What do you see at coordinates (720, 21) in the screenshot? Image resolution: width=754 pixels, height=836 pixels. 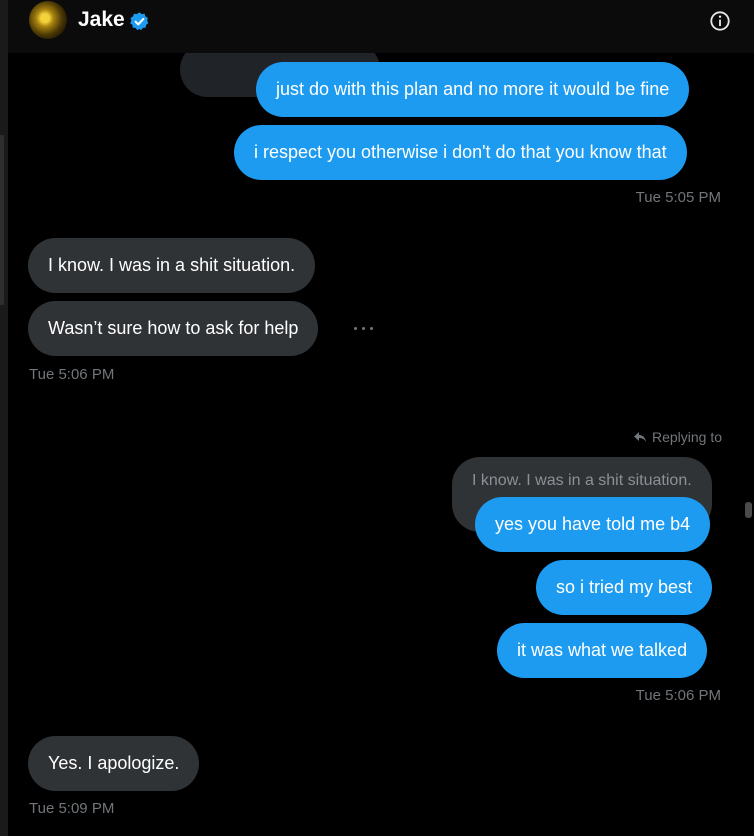 I see `info-icon` at bounding box center [720, 21].